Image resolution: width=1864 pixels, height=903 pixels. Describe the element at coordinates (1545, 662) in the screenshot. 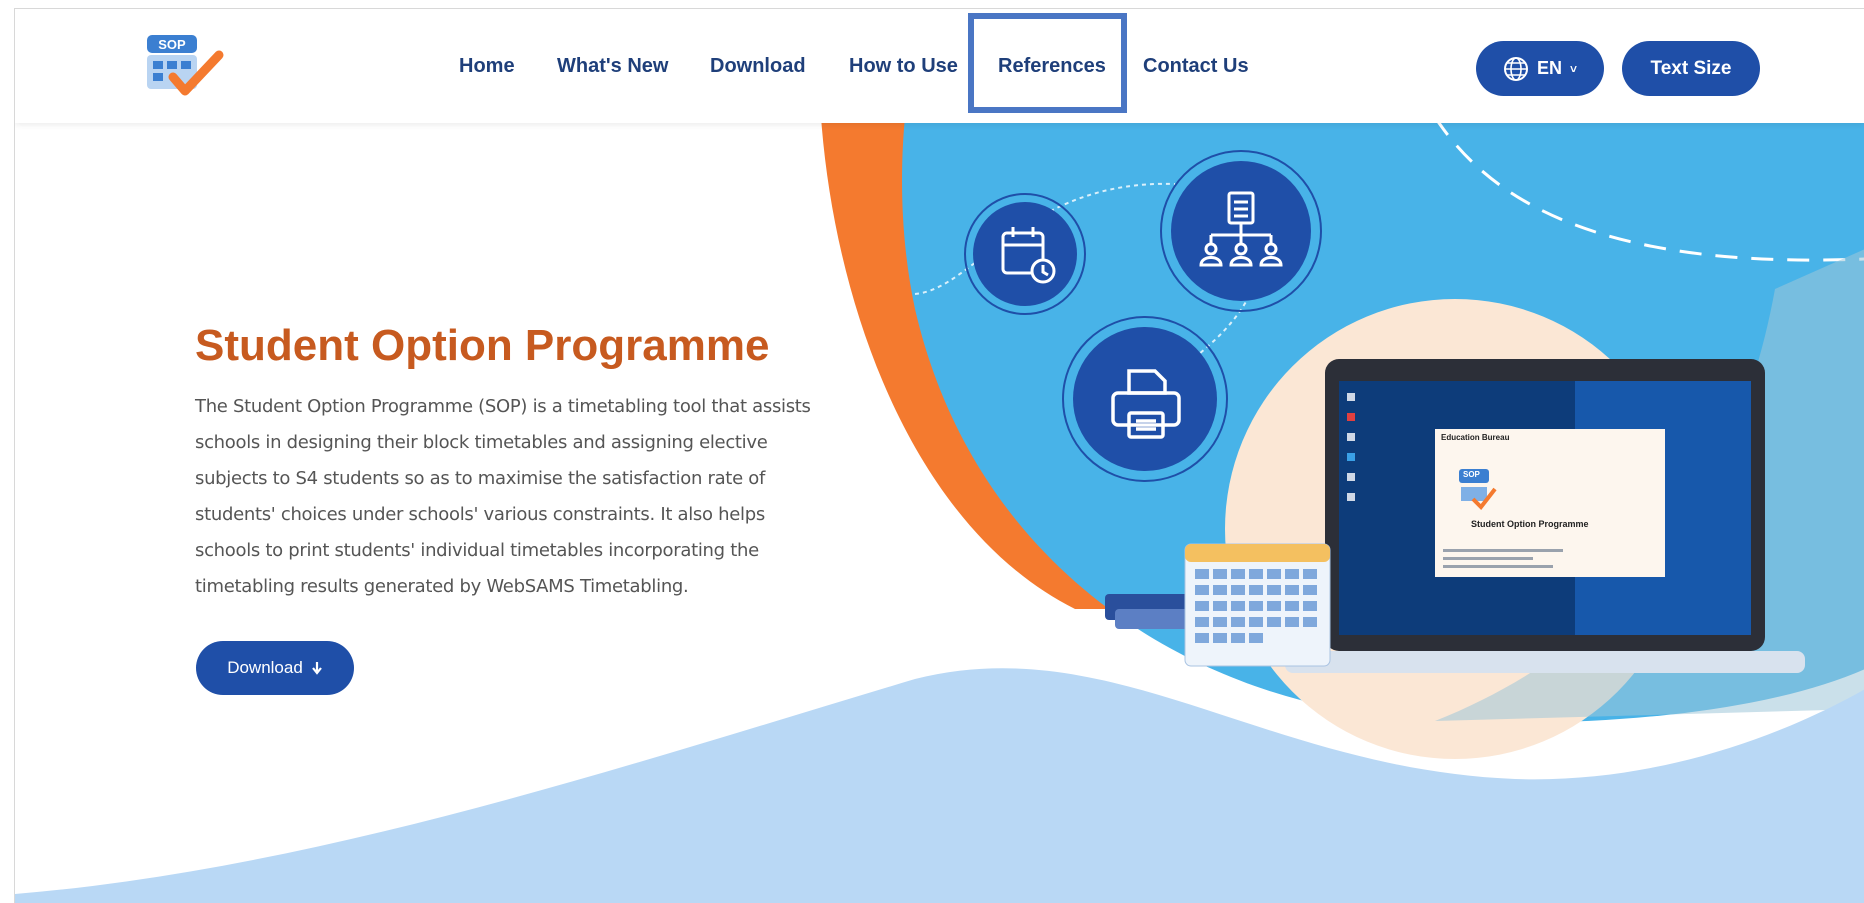

I see `laptop-base` at that location.